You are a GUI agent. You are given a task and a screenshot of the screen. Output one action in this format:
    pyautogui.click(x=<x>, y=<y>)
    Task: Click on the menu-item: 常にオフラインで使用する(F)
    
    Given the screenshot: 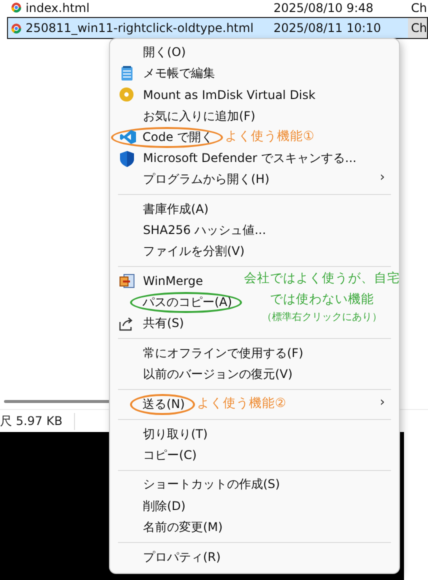 What is the action you would take?
    pyautogui.click(x=208, y=353)
    